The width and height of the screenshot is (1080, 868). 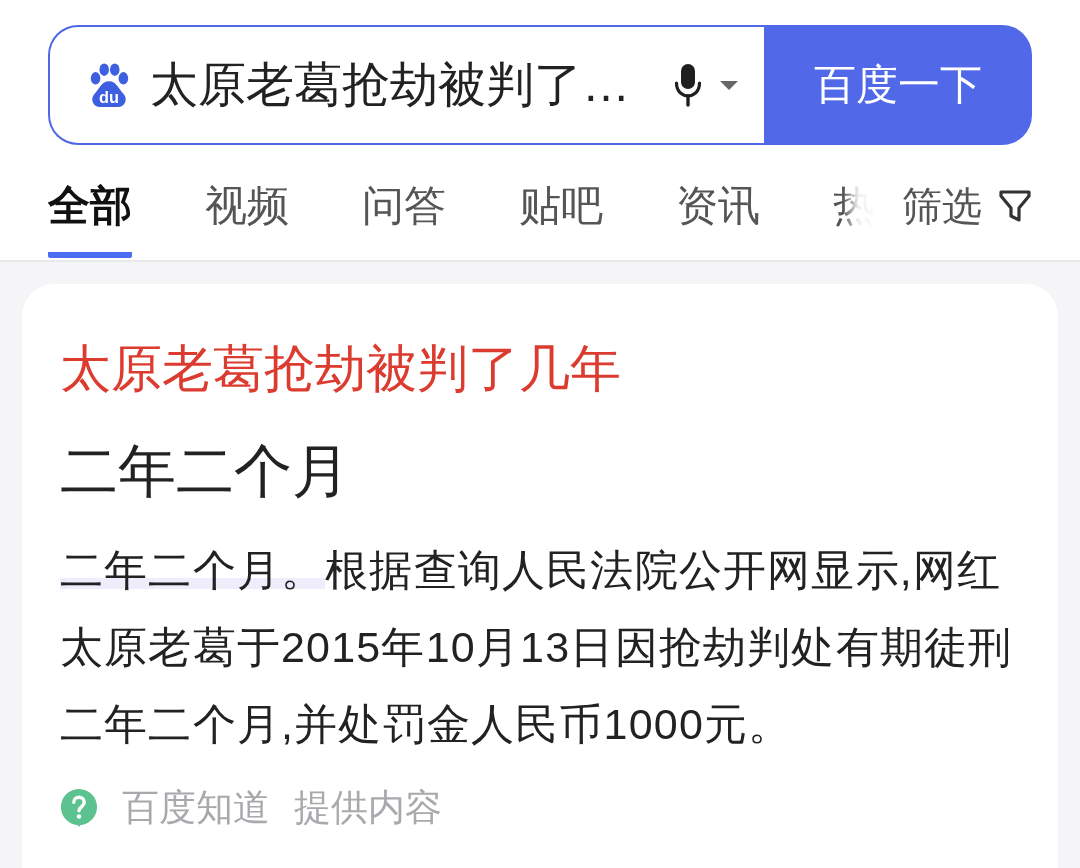 What do you see at coordinates (718, 219) in the screenshot?
I see `tab: 资讯` at bounding box center [718, 219].